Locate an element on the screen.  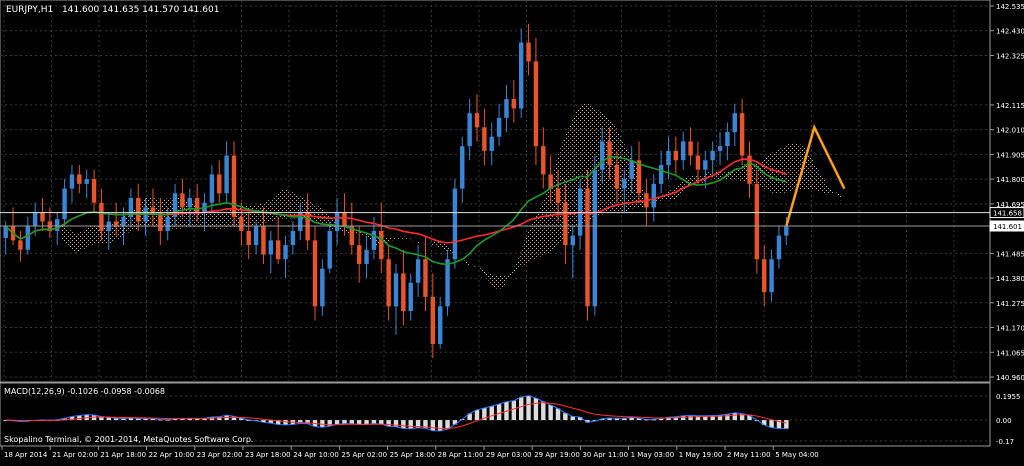
price-tick-label: 141.380 is located at coordinates (1010, 279).